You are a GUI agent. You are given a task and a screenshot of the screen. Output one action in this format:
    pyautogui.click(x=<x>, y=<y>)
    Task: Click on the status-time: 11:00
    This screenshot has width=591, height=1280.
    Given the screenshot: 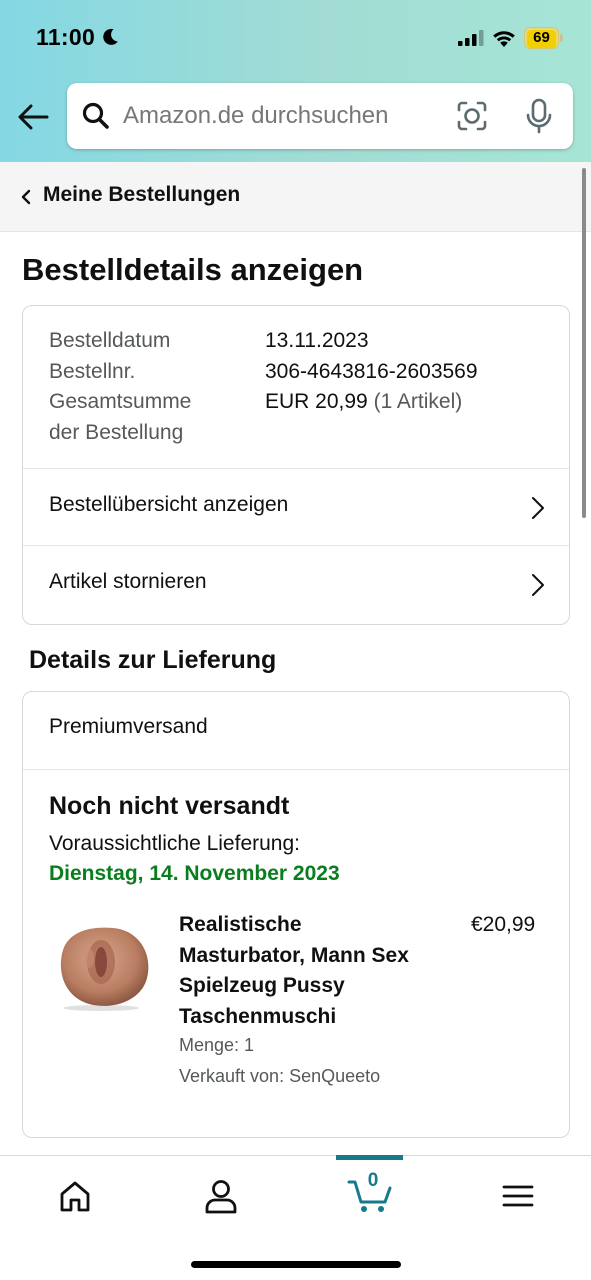 What is the action you would take?
    pyautogui.click(x=66, y=37)
    